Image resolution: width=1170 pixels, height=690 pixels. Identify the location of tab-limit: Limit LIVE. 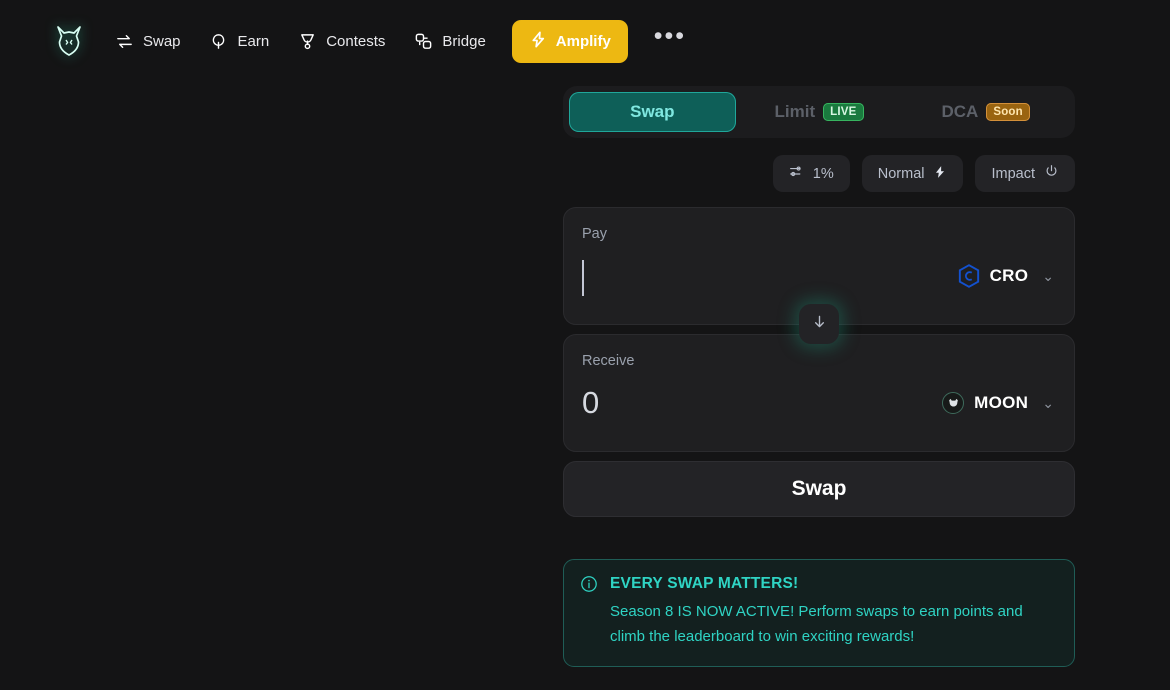
(819, 112).